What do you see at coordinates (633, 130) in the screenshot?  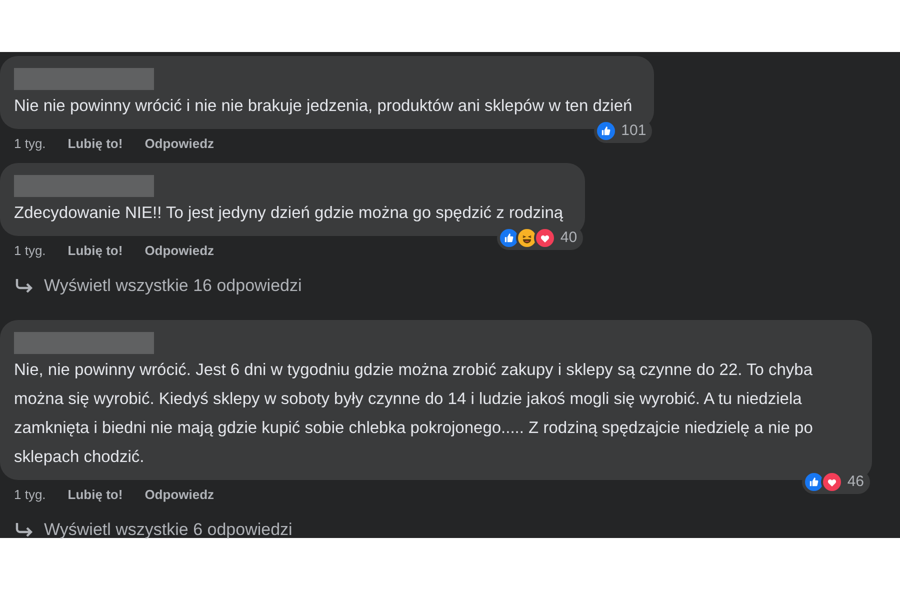 I see `reaction-count: 101` at bounding box center [633, 130].